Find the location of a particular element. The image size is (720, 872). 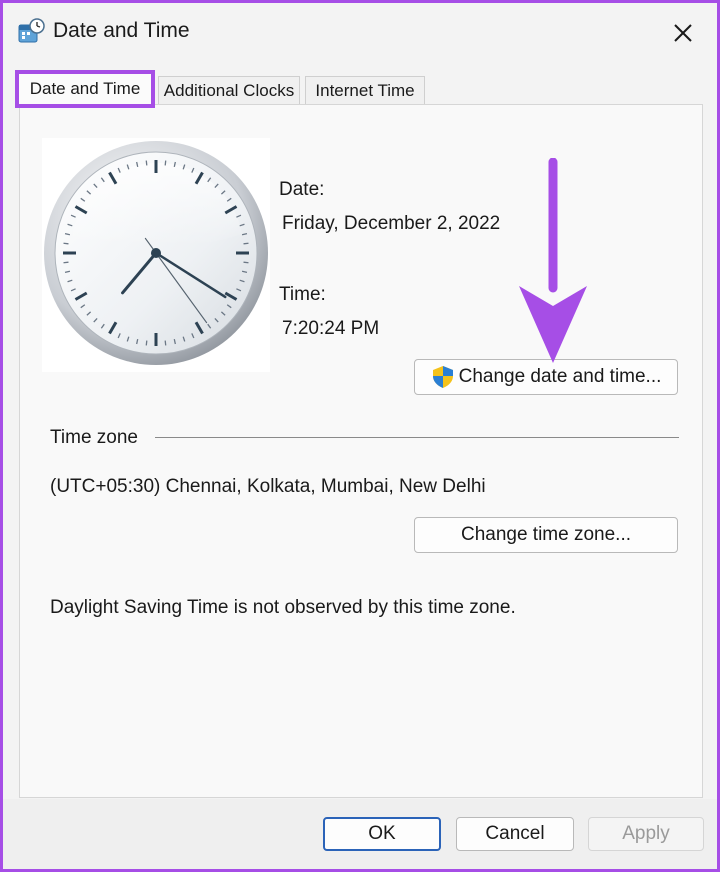

calendar-clock-icon is located at coordinates (31, 30).